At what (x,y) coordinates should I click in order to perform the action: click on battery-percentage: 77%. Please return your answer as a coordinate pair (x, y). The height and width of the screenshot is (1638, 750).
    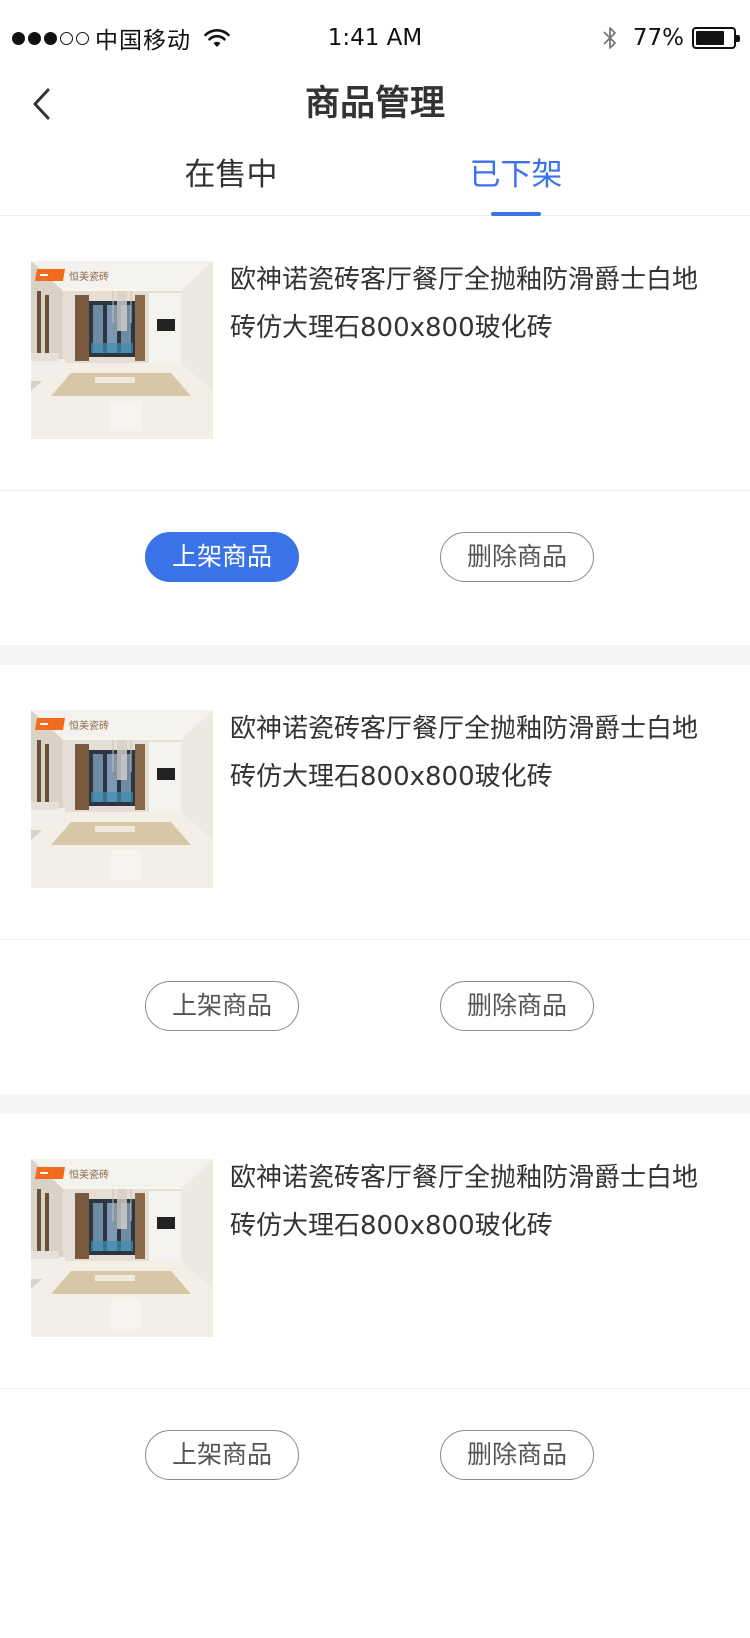
    Looking at the image, I should click on (658, 38).